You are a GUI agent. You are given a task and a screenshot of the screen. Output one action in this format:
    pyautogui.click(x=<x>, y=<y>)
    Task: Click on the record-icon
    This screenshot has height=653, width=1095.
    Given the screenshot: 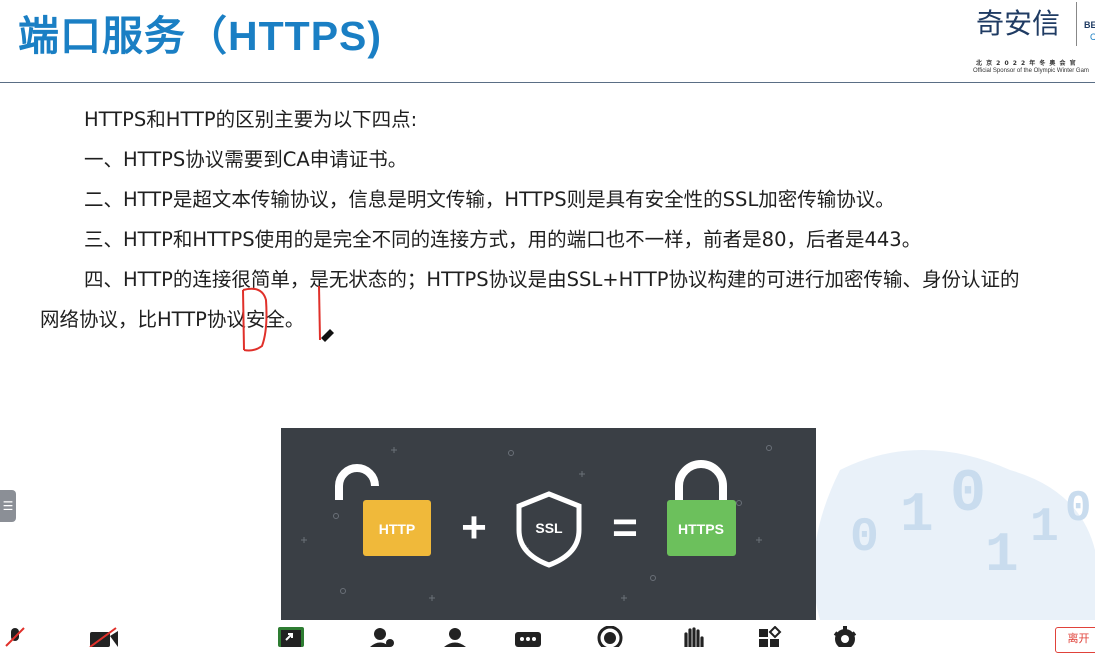 What is the action you would take?
    pyautogui.click(x=609, y=636)
    